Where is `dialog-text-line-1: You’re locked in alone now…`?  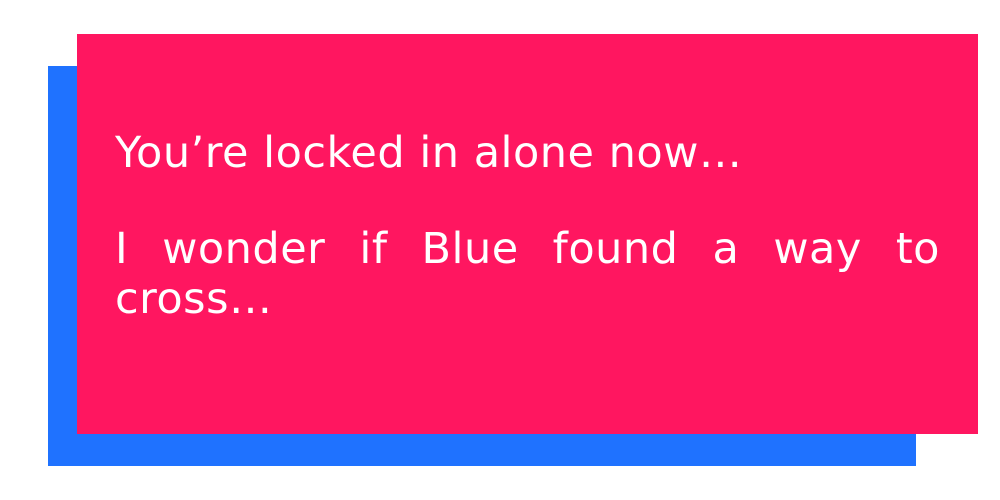
dialog-text-line-1: You’re locked in alone now… is located at coordinates (429, 153).